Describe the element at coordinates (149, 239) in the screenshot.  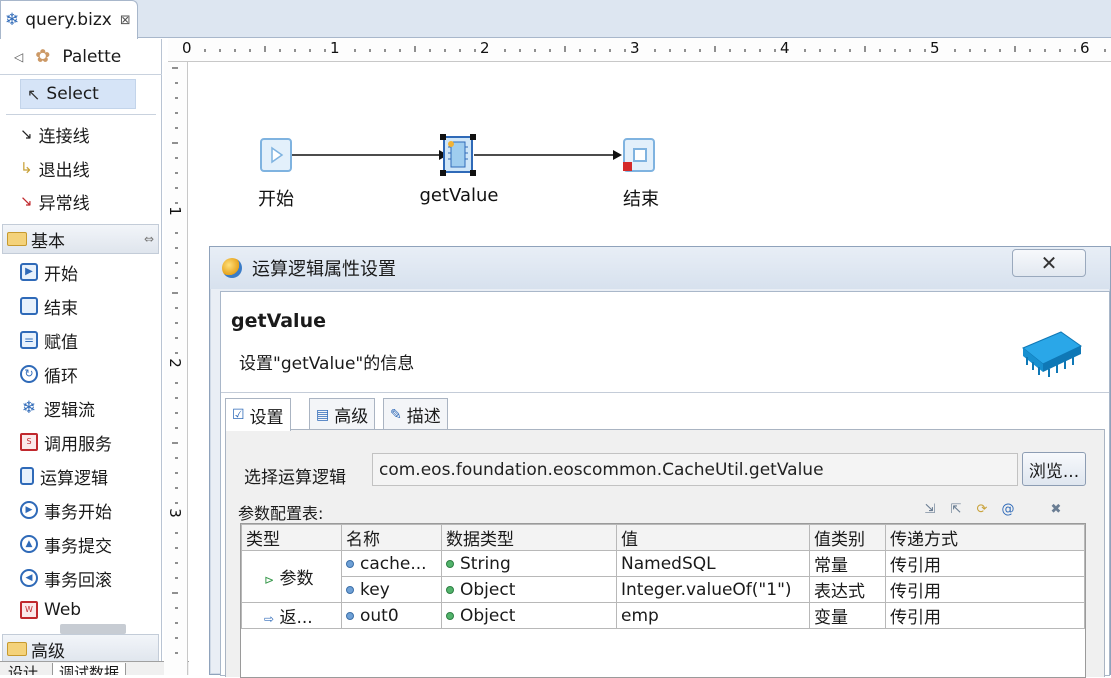
I see `drawer-pin-icon: ⇔` at that location.